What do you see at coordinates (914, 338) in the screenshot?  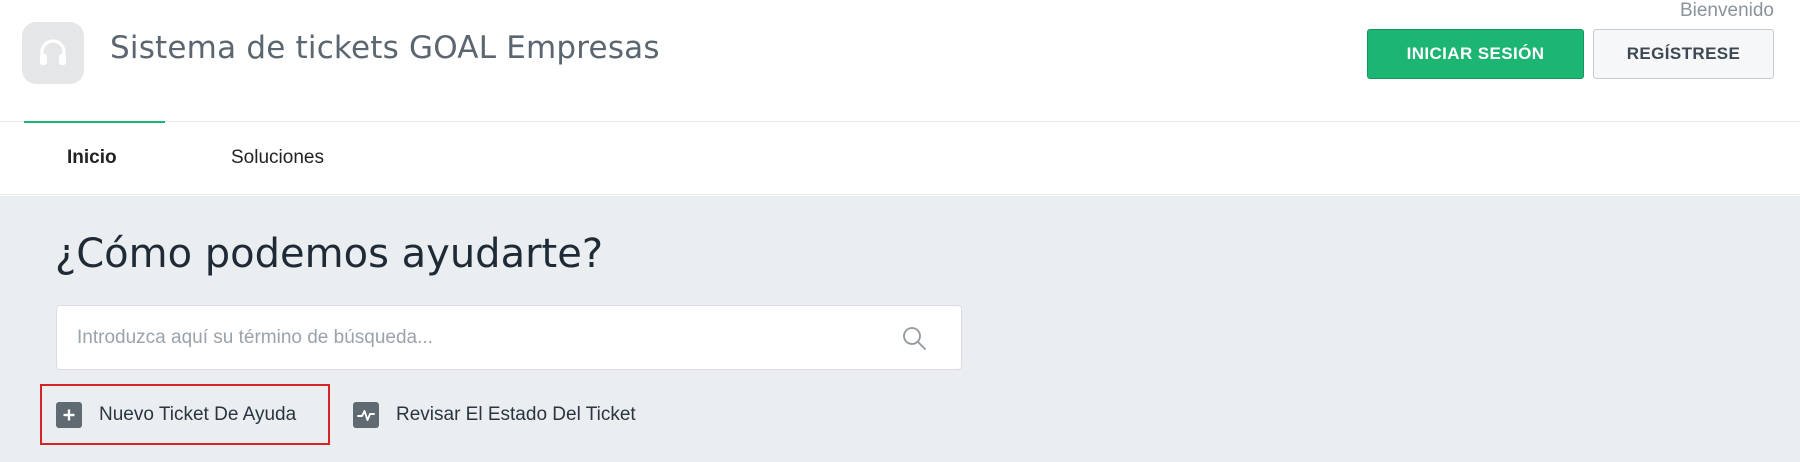 I see `search-icon` at bounding box center [914, 338].